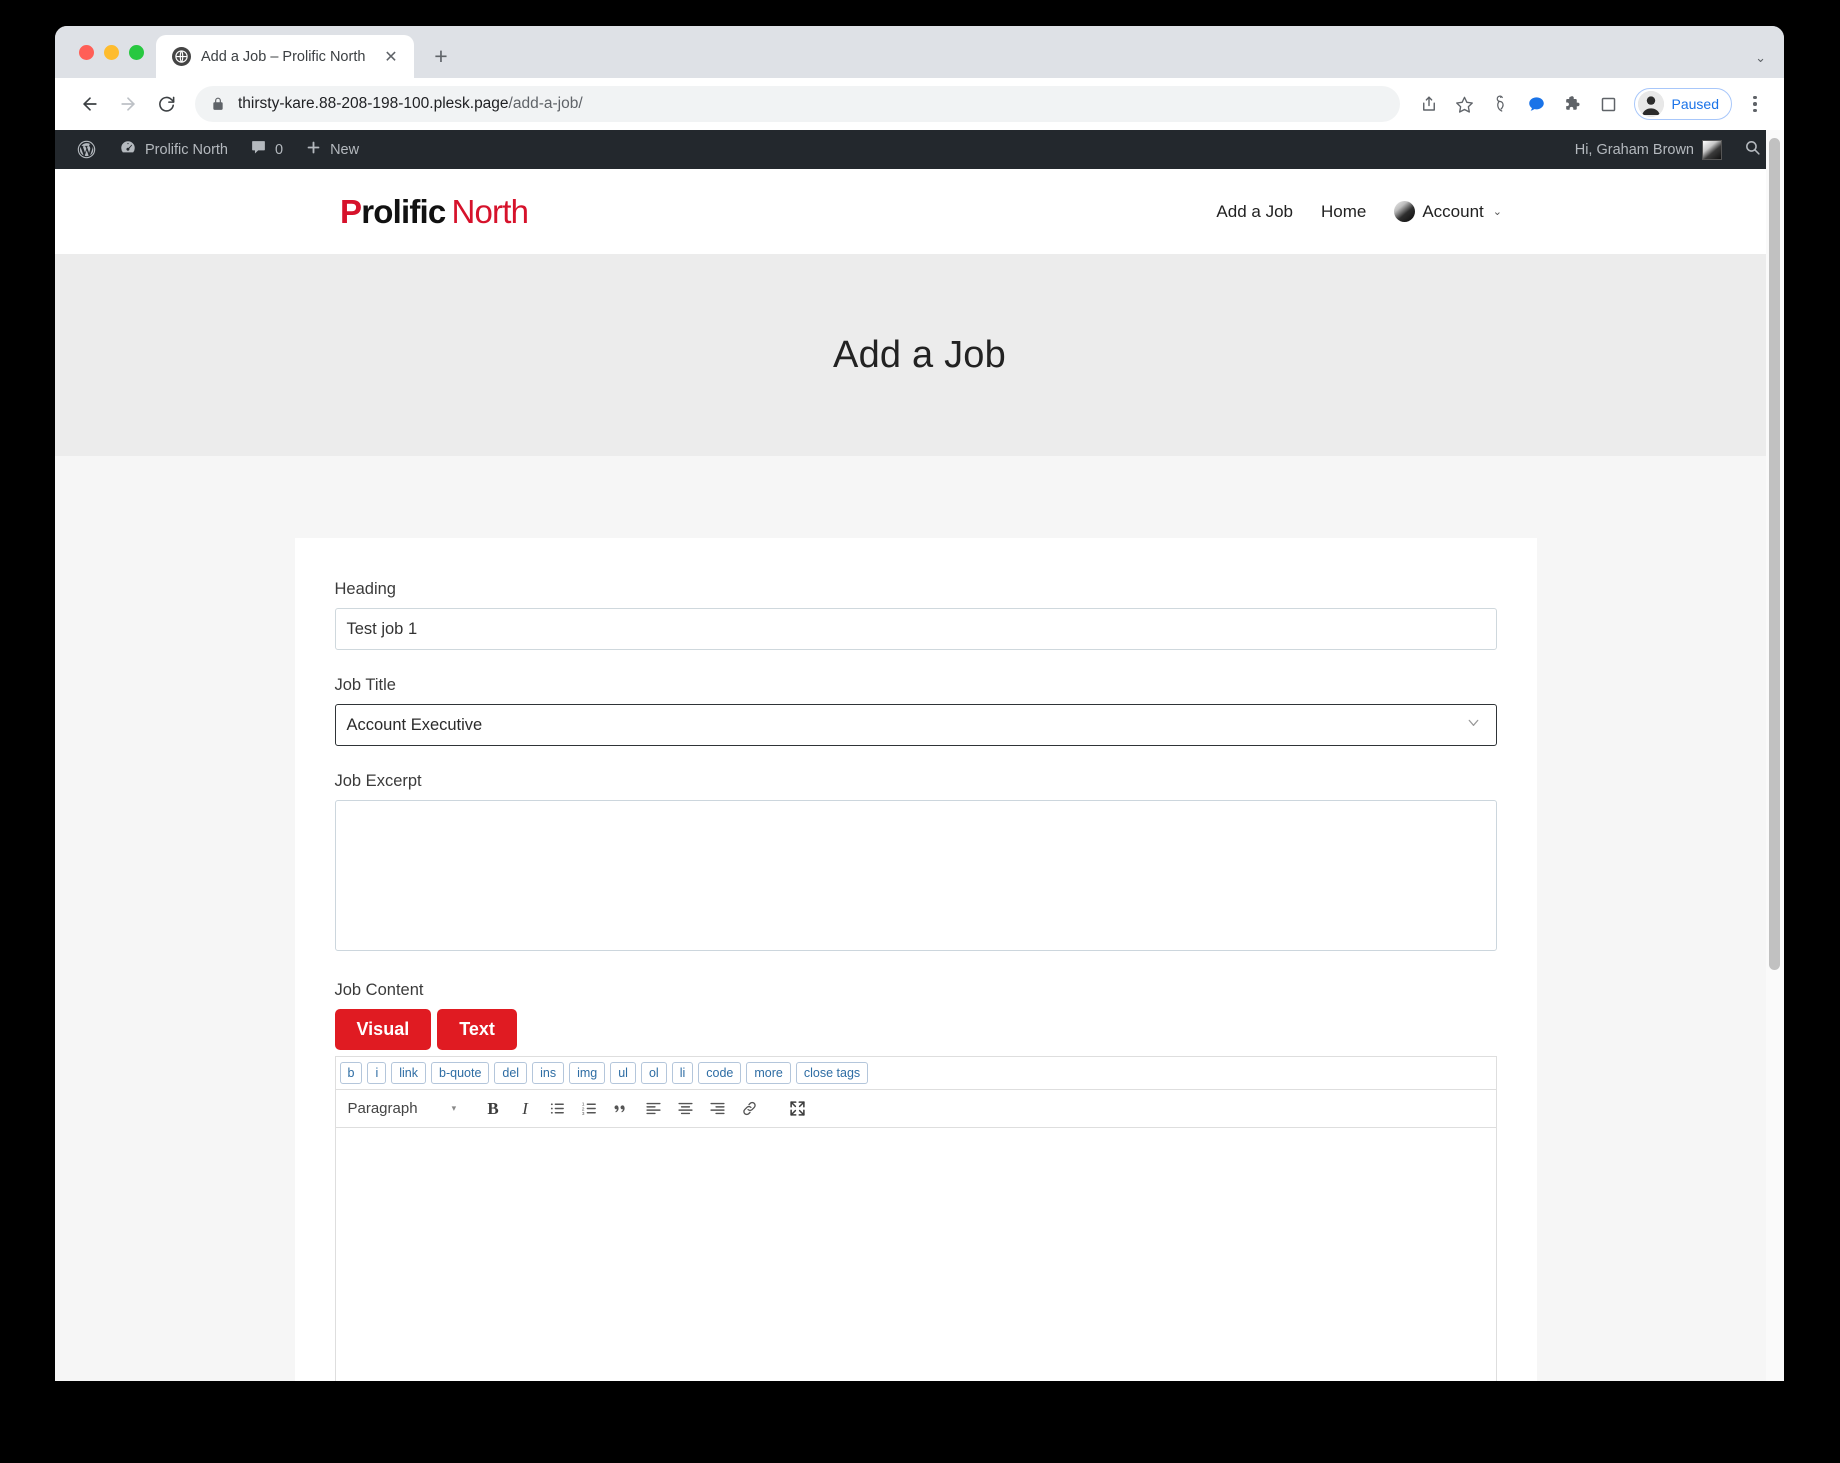 Image resolution: width=1840 pixels, height=1463 pixels. I want to click on logo-p: P, so click(351, 211).